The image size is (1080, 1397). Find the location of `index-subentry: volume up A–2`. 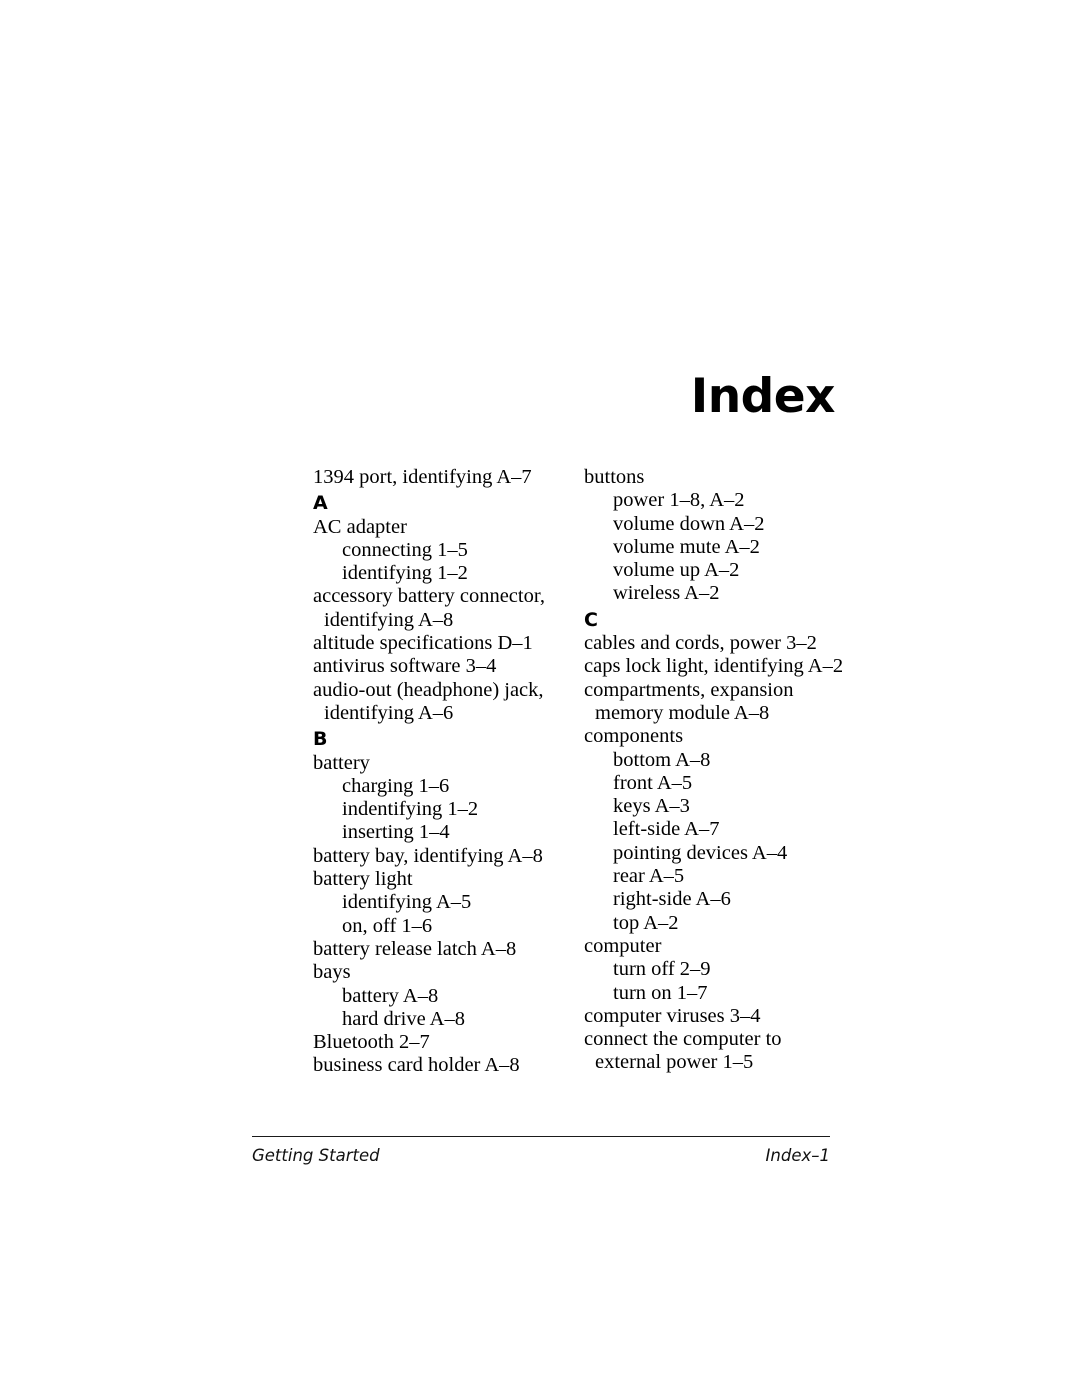

index-subentry: volume up A–2 is located at coordinates (676, 570).